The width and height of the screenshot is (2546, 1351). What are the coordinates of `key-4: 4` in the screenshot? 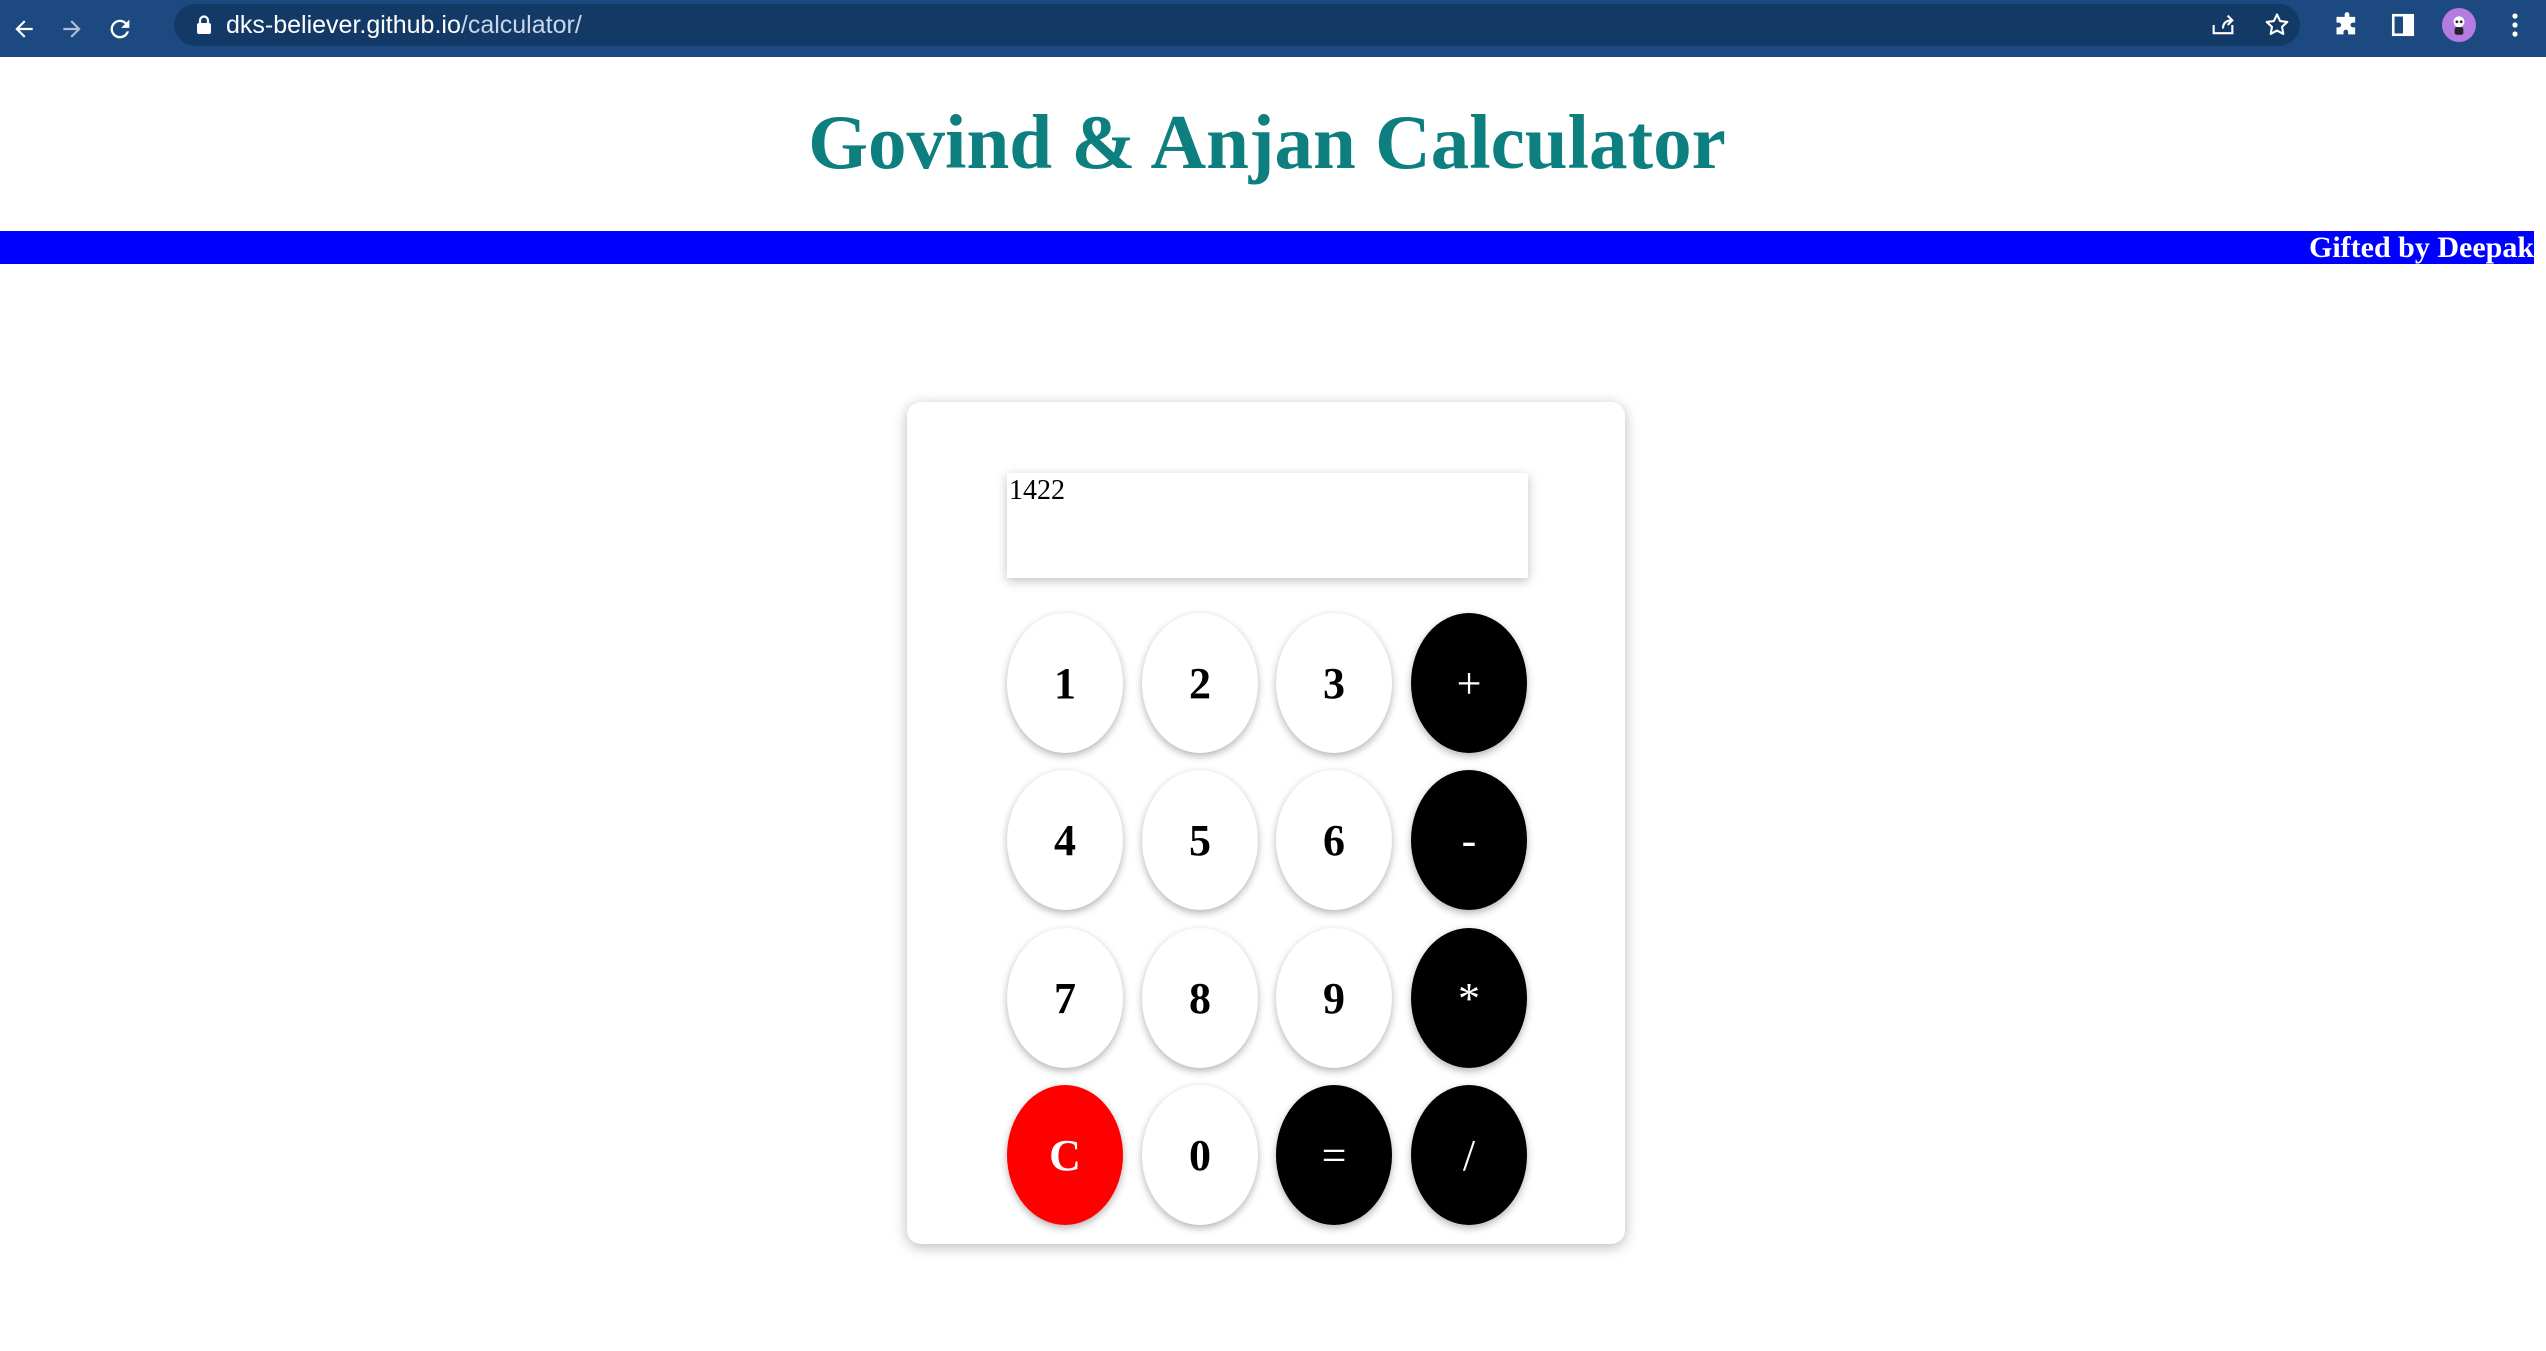 It's located at (1065, 840).